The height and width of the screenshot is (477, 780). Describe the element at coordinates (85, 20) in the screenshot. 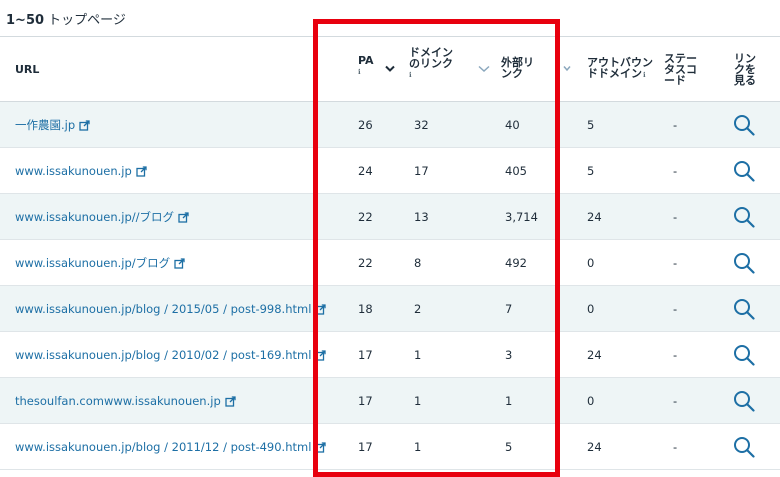

I see `range-text: トップページ` at that location.